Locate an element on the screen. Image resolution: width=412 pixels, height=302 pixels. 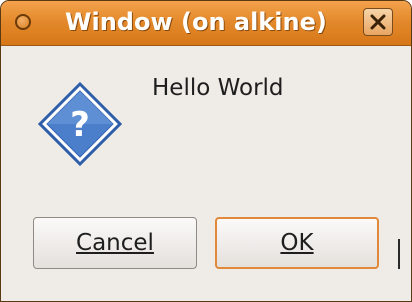
resize-grip is located at coordinates (399, 254).